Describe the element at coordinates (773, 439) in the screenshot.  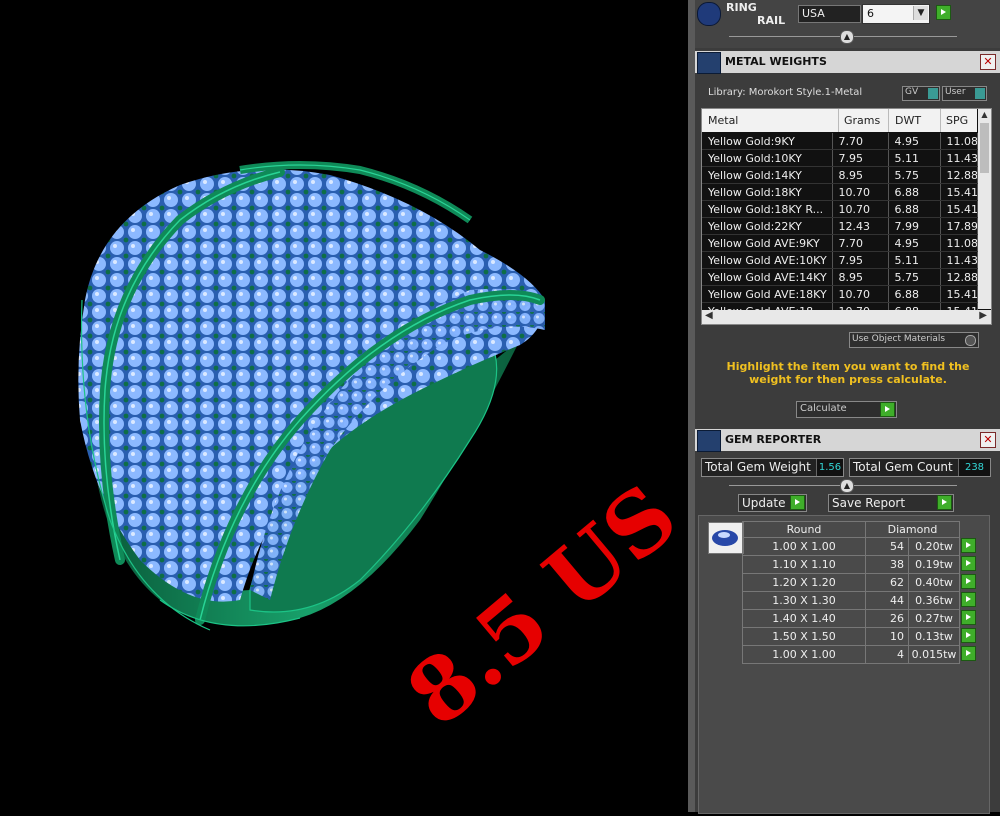
I see `gem-reporter-title: GEM REPORTER` at that location.